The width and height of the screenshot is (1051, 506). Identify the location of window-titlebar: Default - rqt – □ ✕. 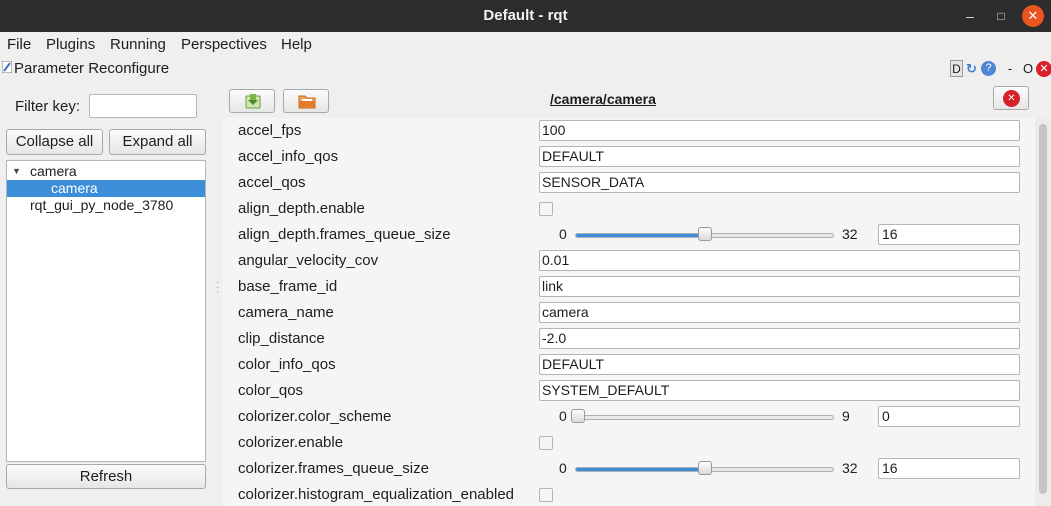
(525, 16).